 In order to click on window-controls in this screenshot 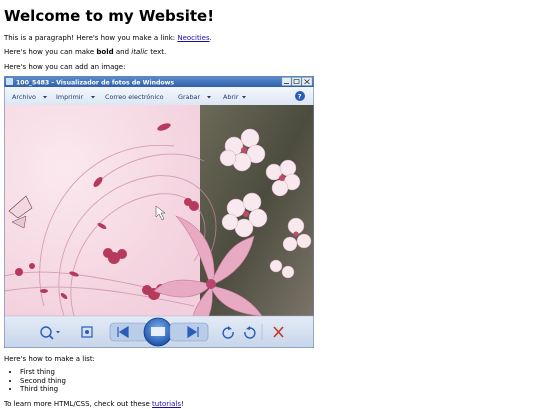, I will do `click(297, 81)`.